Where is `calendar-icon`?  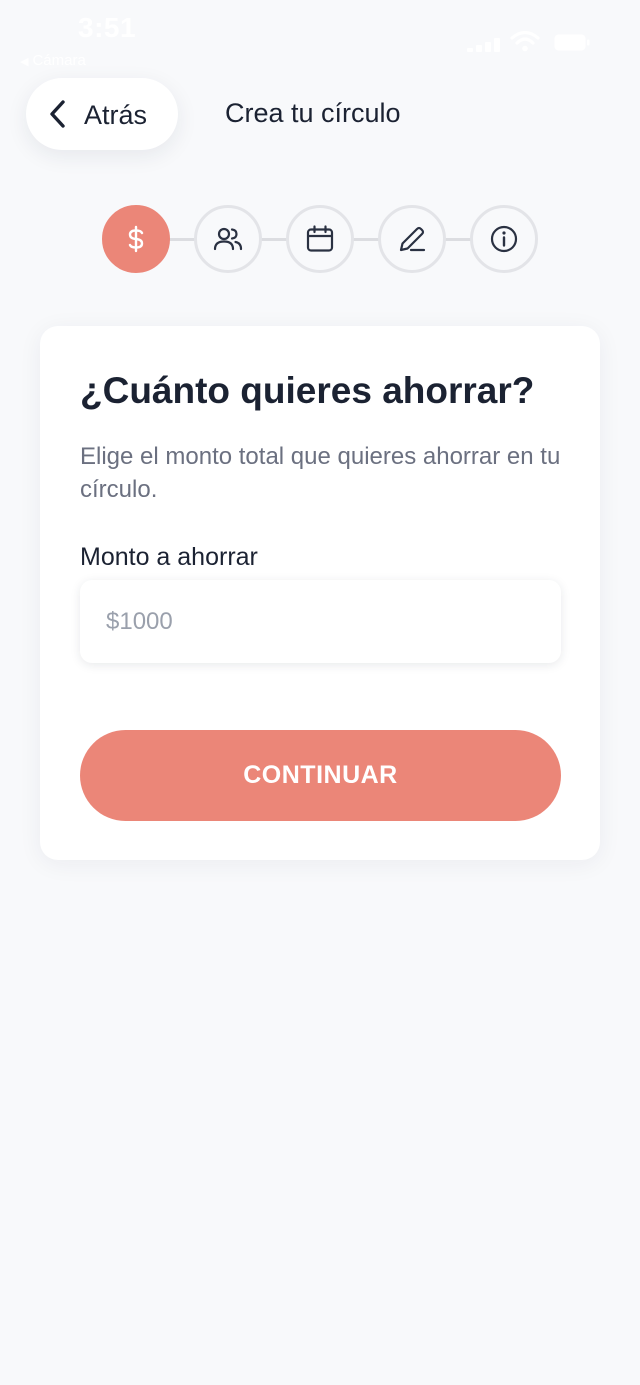
calendar-icon is located at coordinates (320, 238).